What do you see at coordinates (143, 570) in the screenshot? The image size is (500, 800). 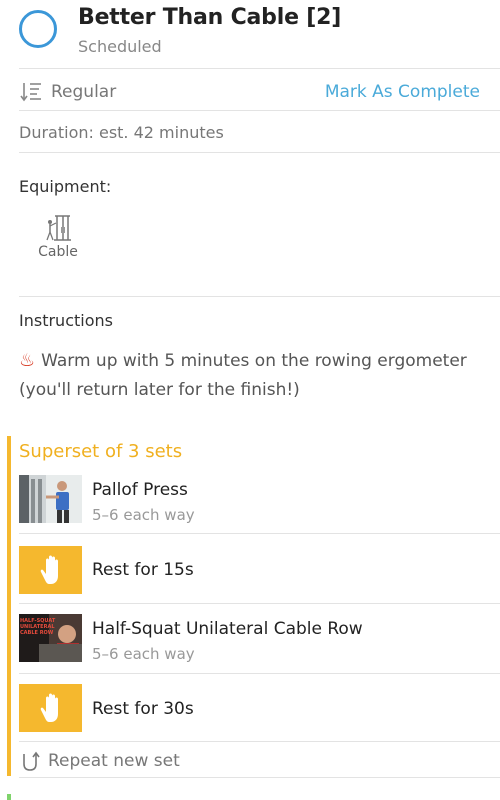 I see `rest-label: Rest for 15s` at bounding box center [143, 570].